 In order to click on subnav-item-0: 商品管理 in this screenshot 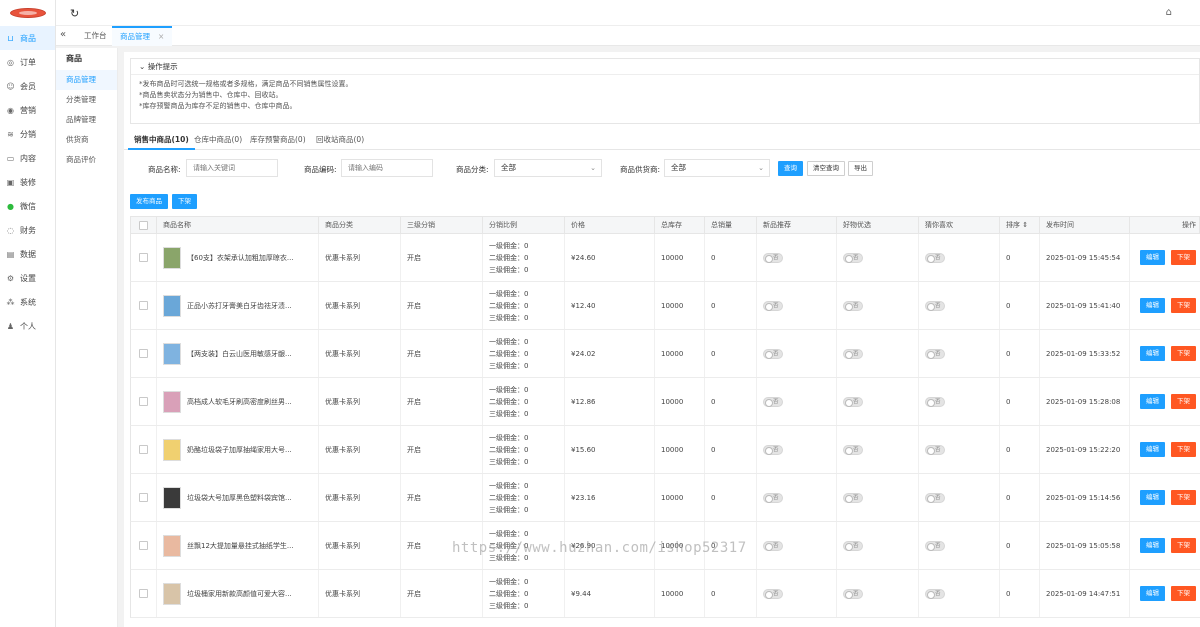, I will do `click(86, 80)`.